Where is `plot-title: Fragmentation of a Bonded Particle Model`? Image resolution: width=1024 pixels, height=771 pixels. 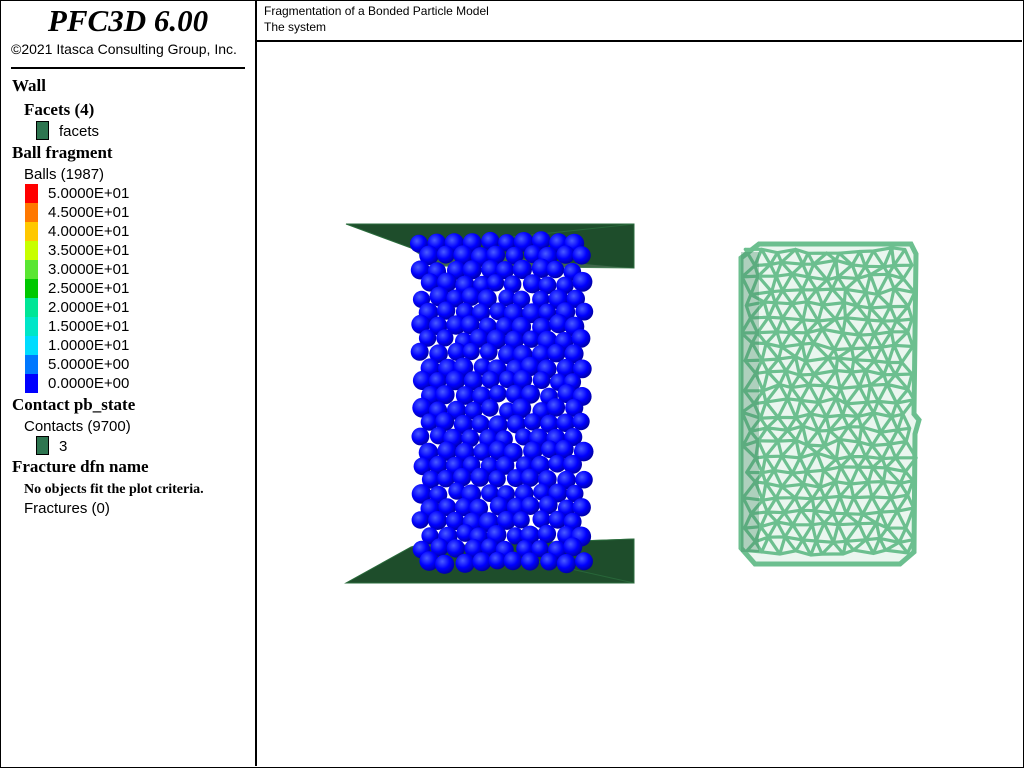 plot-title: Fragmentation of a Bonded Particle Model is located at coordinates (376, 11).